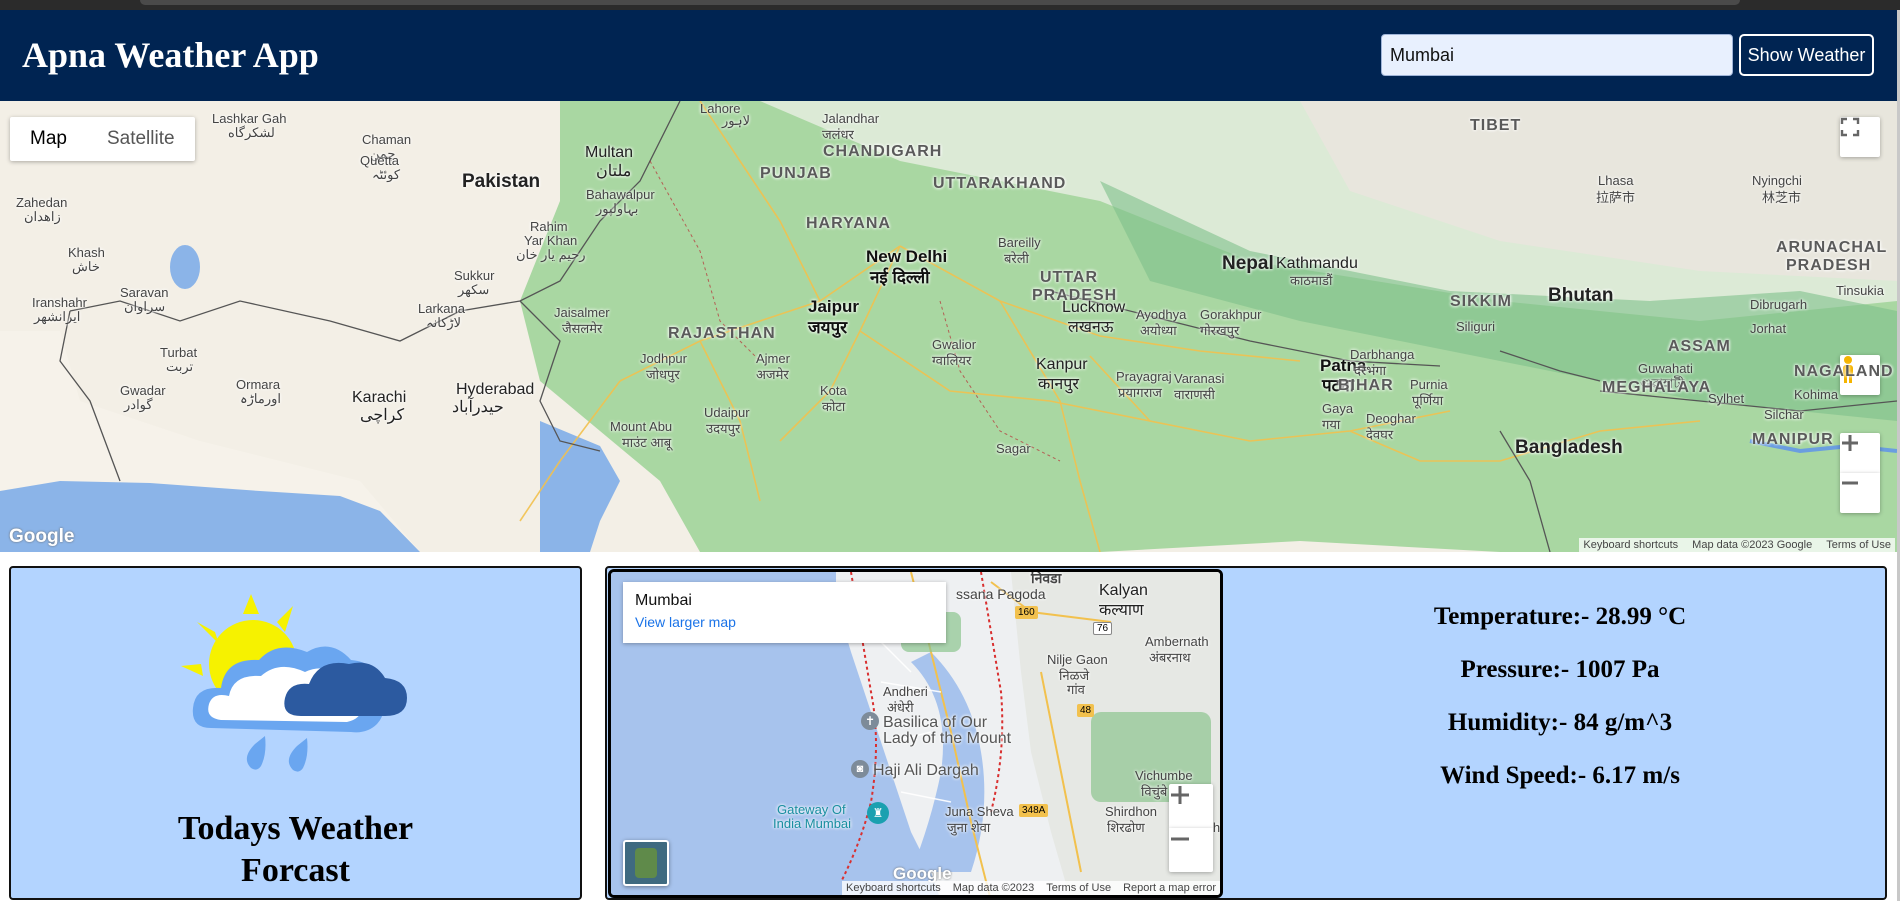 This screenshot has height=901, width=1900. Describe the element at coordinates (41, 537) in the screenshot. I see `google-logo: Google` at that location.